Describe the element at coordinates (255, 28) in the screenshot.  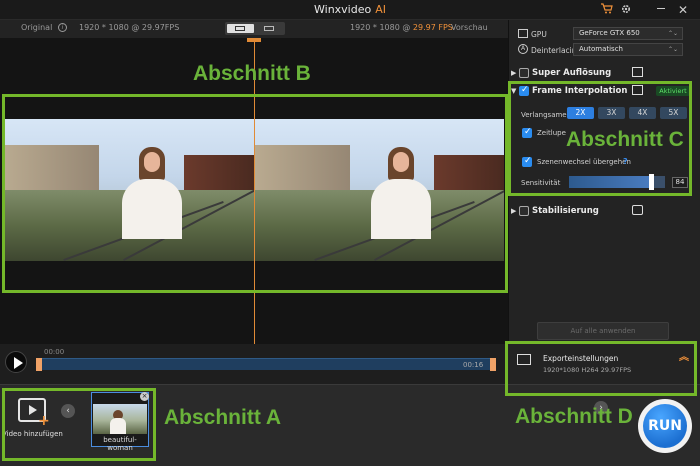
I see `compare-mode-toggle` at that location.